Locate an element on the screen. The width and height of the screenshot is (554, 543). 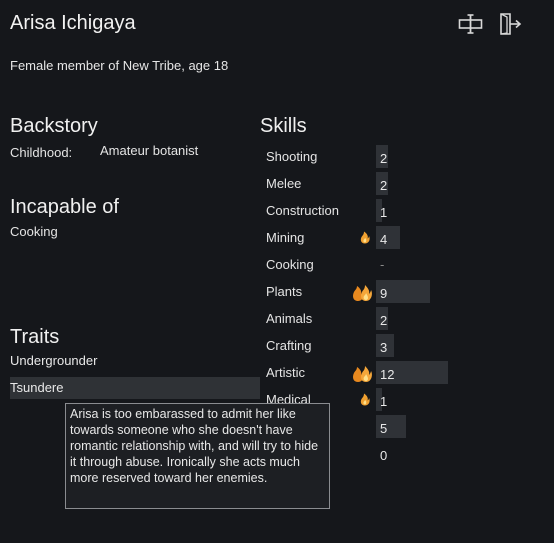
banish-icon is located at coordinates (511, 24).